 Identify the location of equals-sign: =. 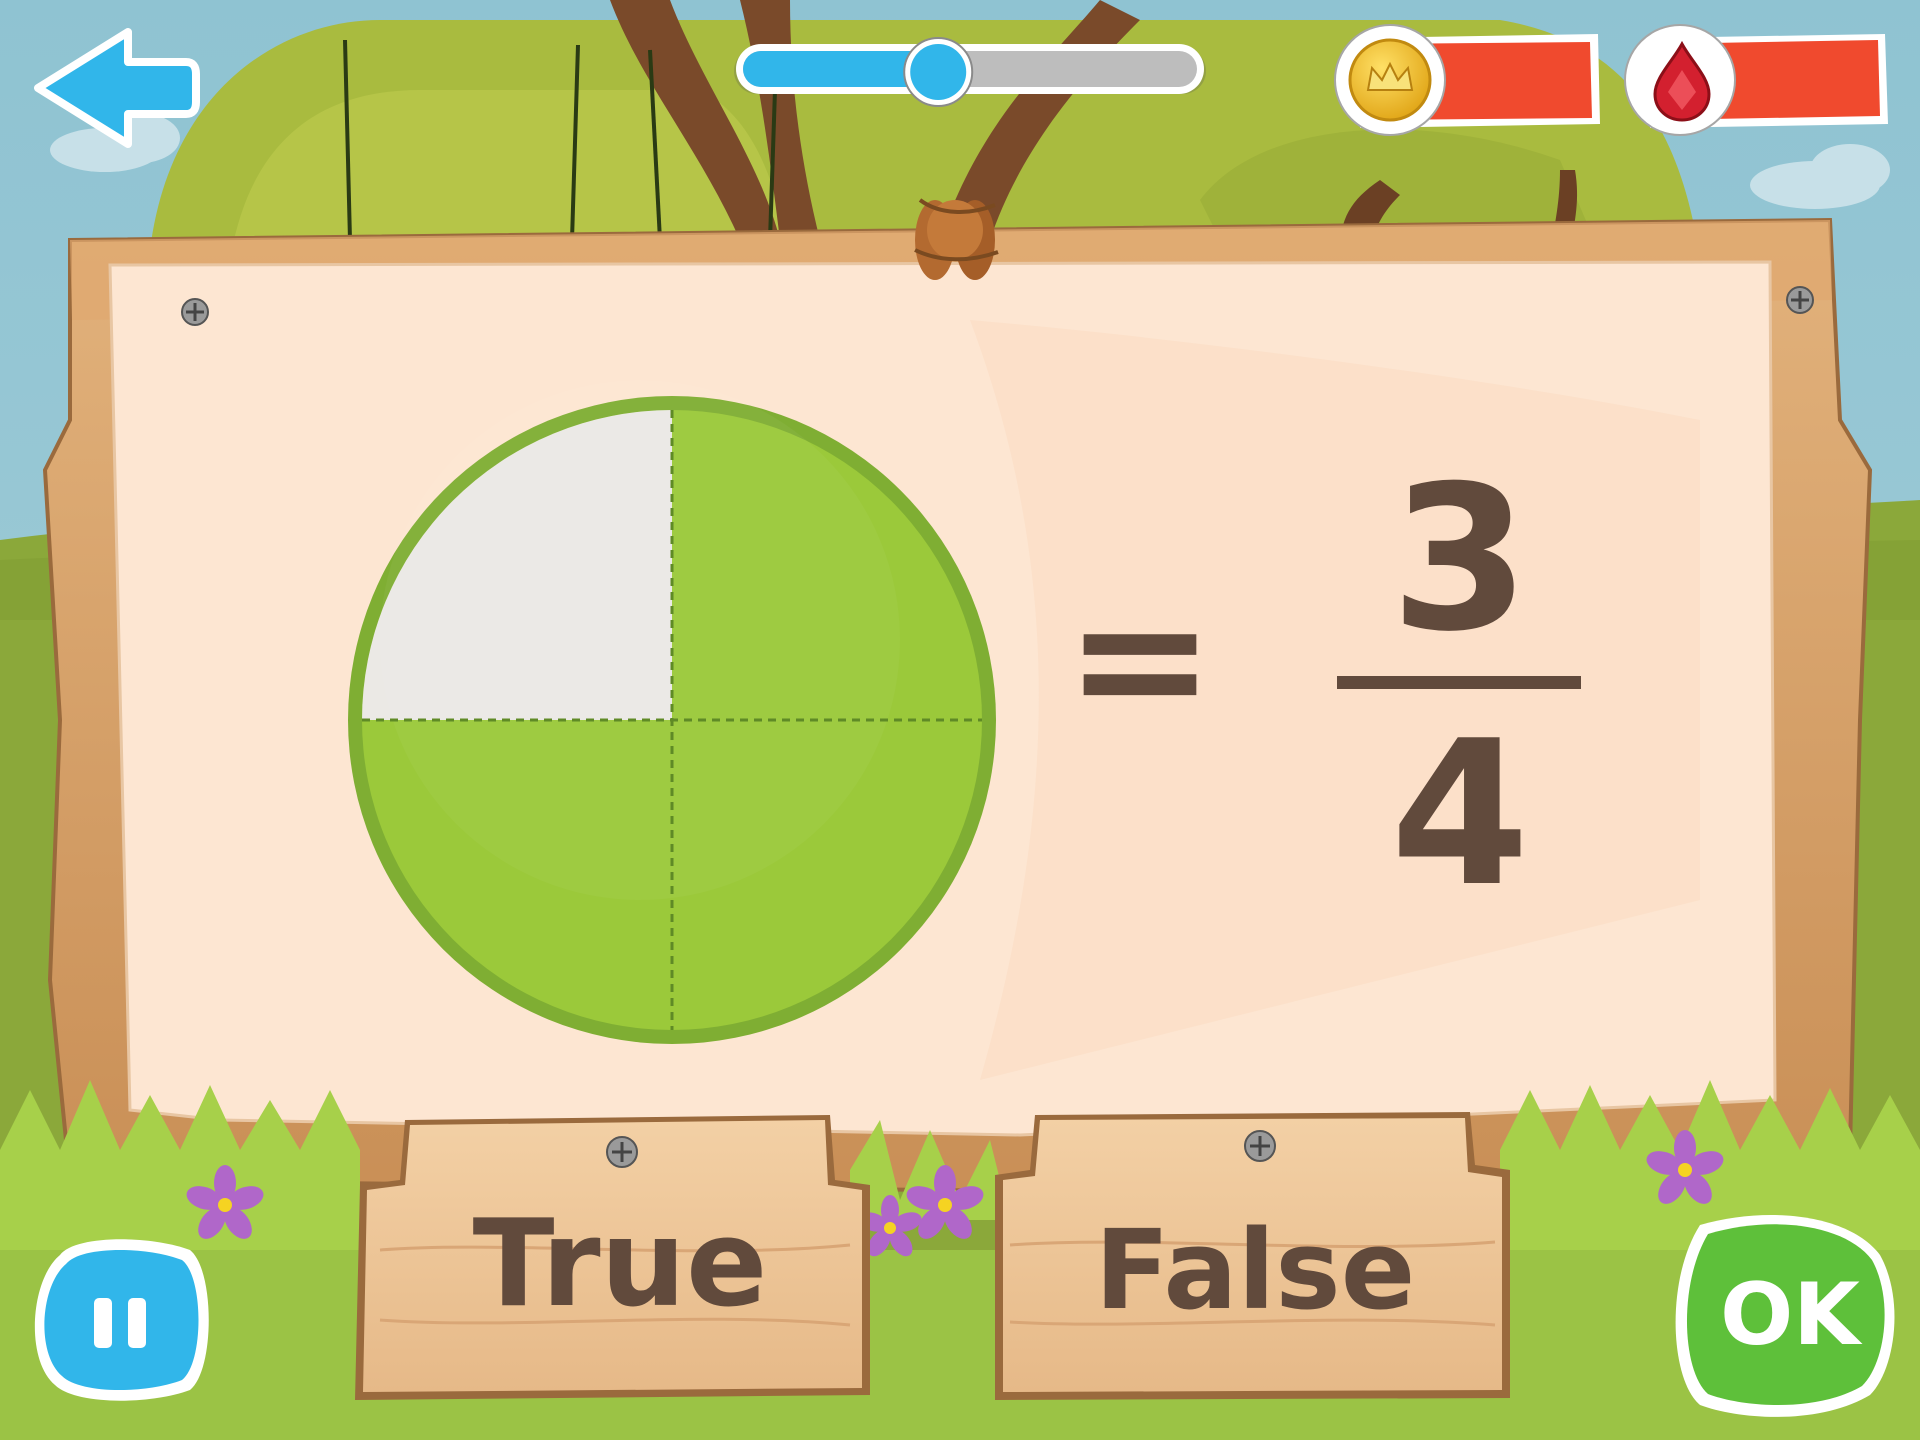
(1140, 659).